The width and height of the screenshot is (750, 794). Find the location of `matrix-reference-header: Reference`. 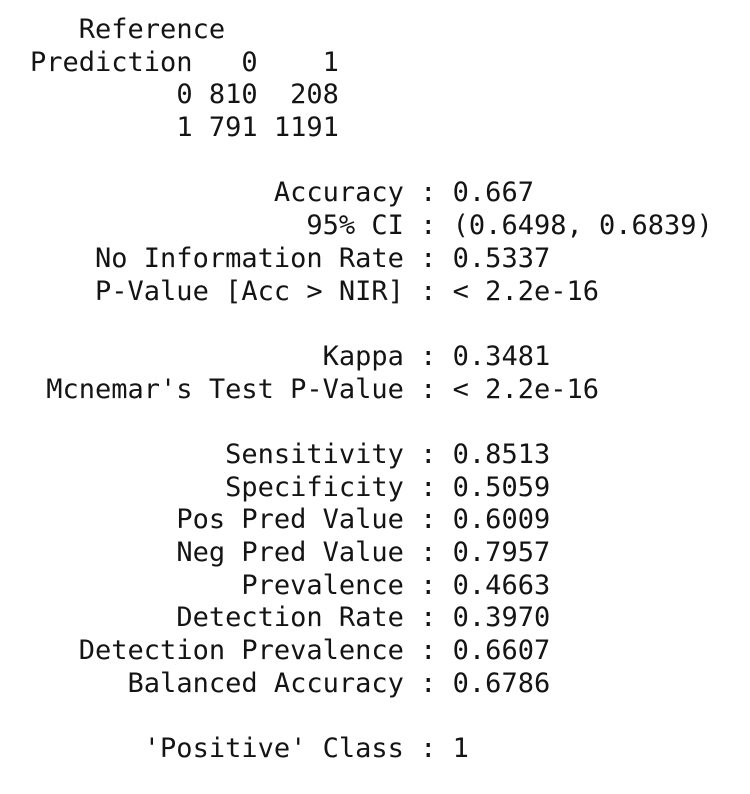

matrix-reference-header: Reference is located at coordinates (371, 30).